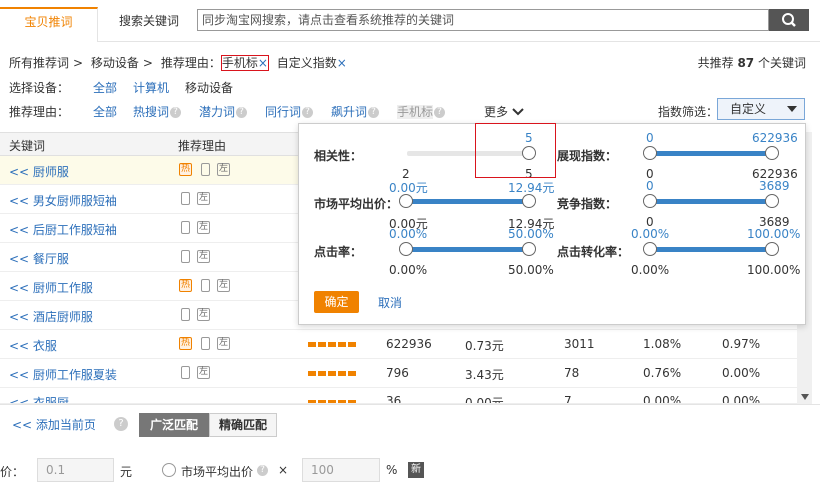  Describe the element at coordinates (775, 138) in the screenshot. I see `show-index-max-value: 622936` at that location.